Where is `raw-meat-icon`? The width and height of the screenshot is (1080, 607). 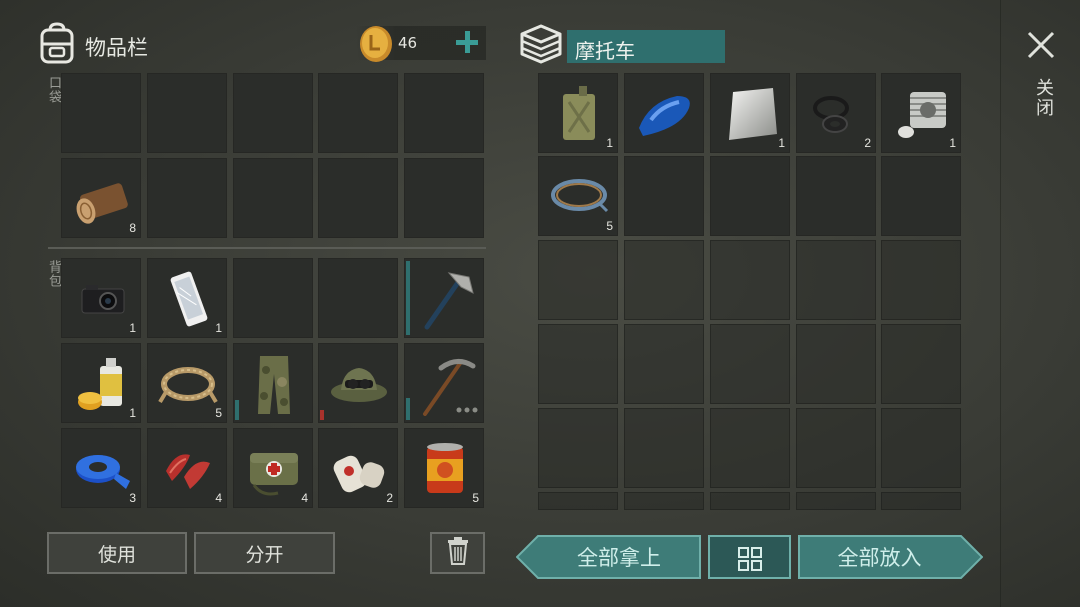
raw-meat-icon is located at coordinates (188, 469).